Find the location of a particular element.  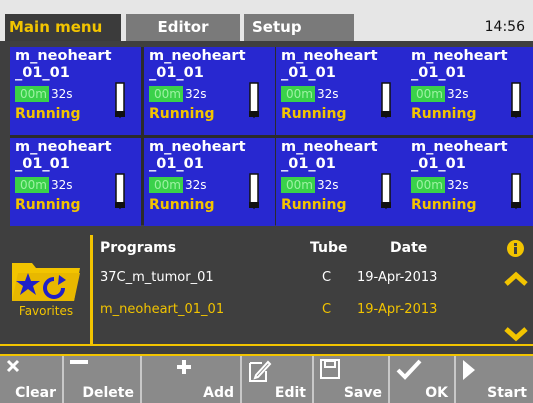

edit-label: Edit is located at coordinates (290, 393).